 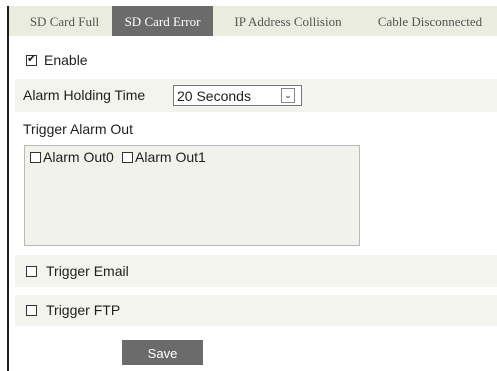 I want to click on enable-label: Enable, so click(x=66, y=60).